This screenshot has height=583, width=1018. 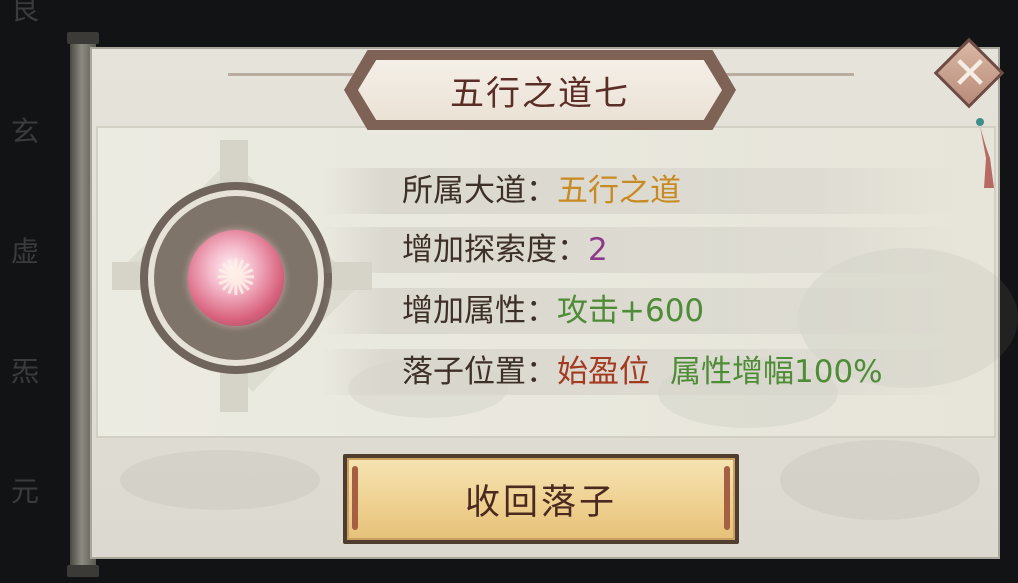 I want to click on title-line-left, so click(x=293, y=74).